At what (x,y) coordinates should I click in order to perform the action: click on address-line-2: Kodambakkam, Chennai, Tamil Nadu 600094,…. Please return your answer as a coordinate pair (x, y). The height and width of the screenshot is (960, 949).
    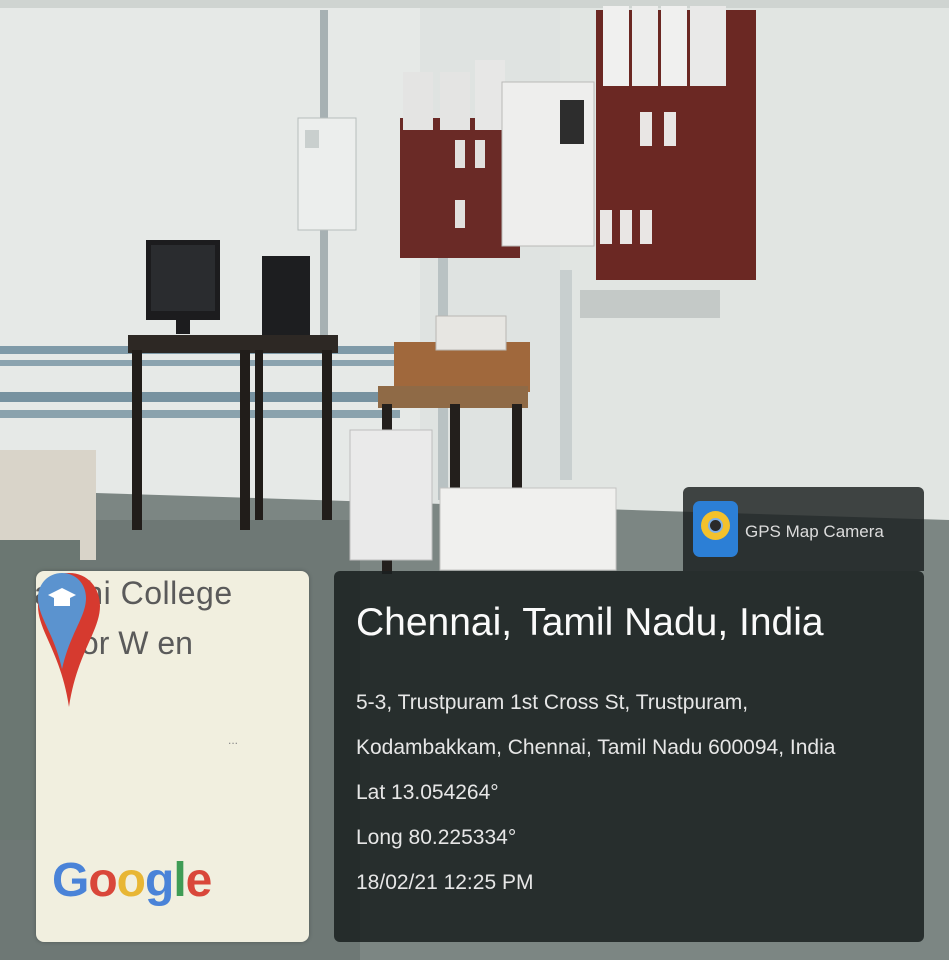
    Looking at the image, I should click on (596, 747).